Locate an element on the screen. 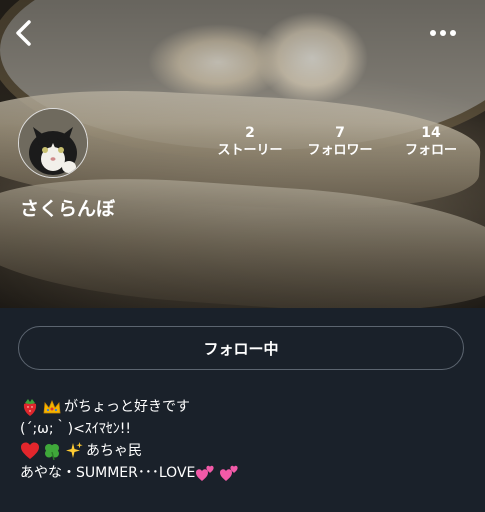 This screenshot has width=485, height=512. more-options-button is located at coordinates (445, 34).